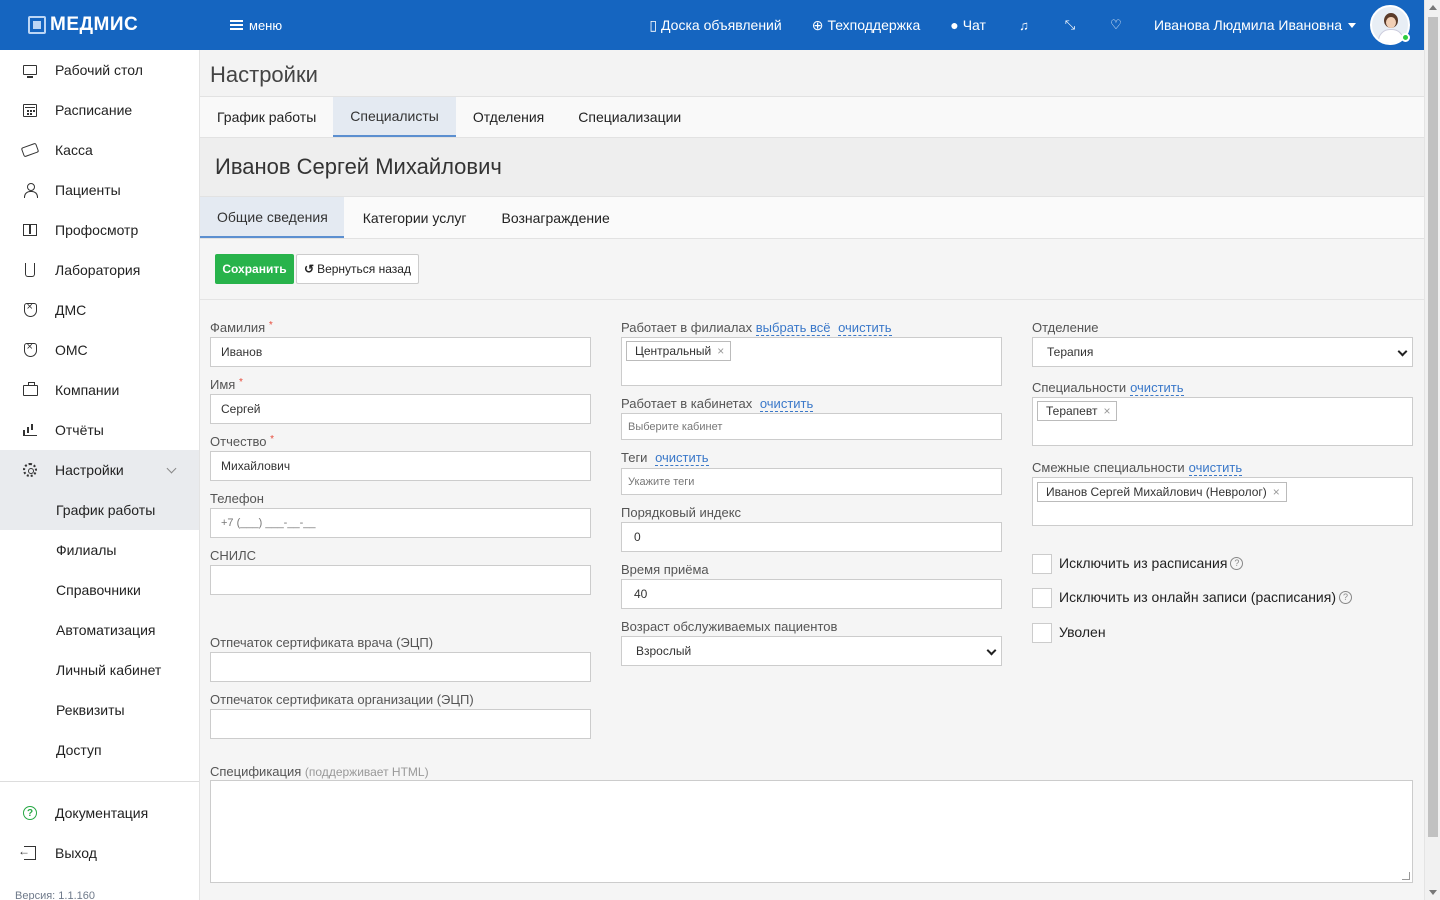 The image size is (1440, 900). What do you see at coordinates (394, 117) in the screenshot?
I see `tab-specialists: Специалисты` at bounding box center [394, 117].